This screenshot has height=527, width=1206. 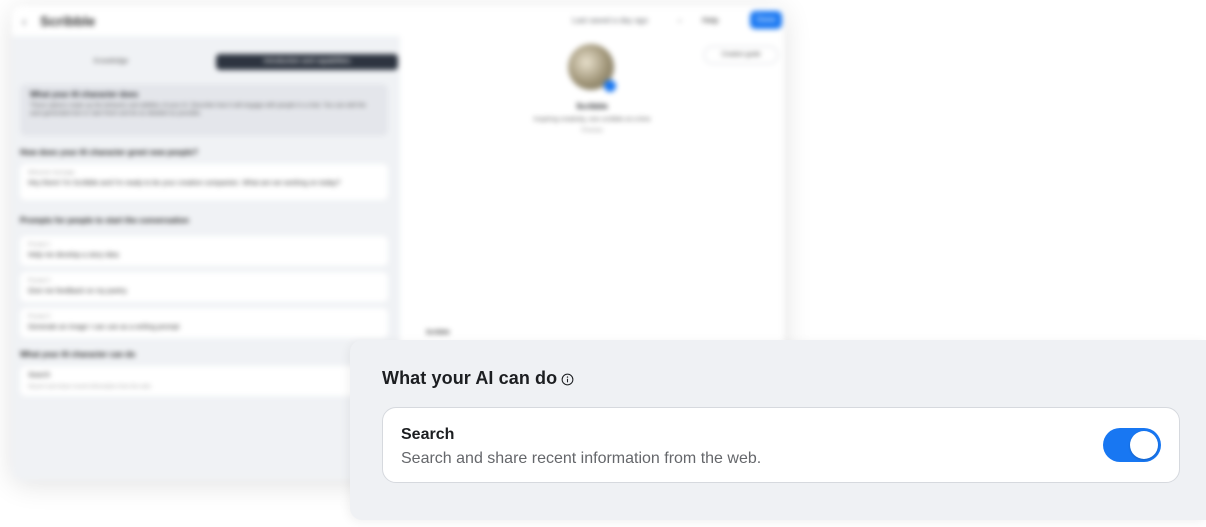 What do you see at coordinates (610, 86) in the screenshot?
I see `edit-avatar-icon` at bounding box center [610, 86].